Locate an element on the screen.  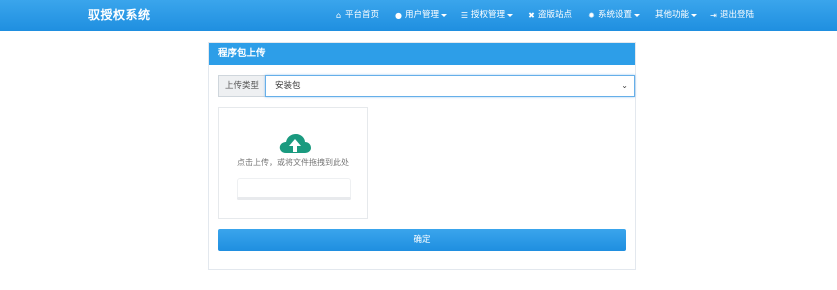
nav-item-home: ⌂ 平台首页 is located at coordinates (356, 15).